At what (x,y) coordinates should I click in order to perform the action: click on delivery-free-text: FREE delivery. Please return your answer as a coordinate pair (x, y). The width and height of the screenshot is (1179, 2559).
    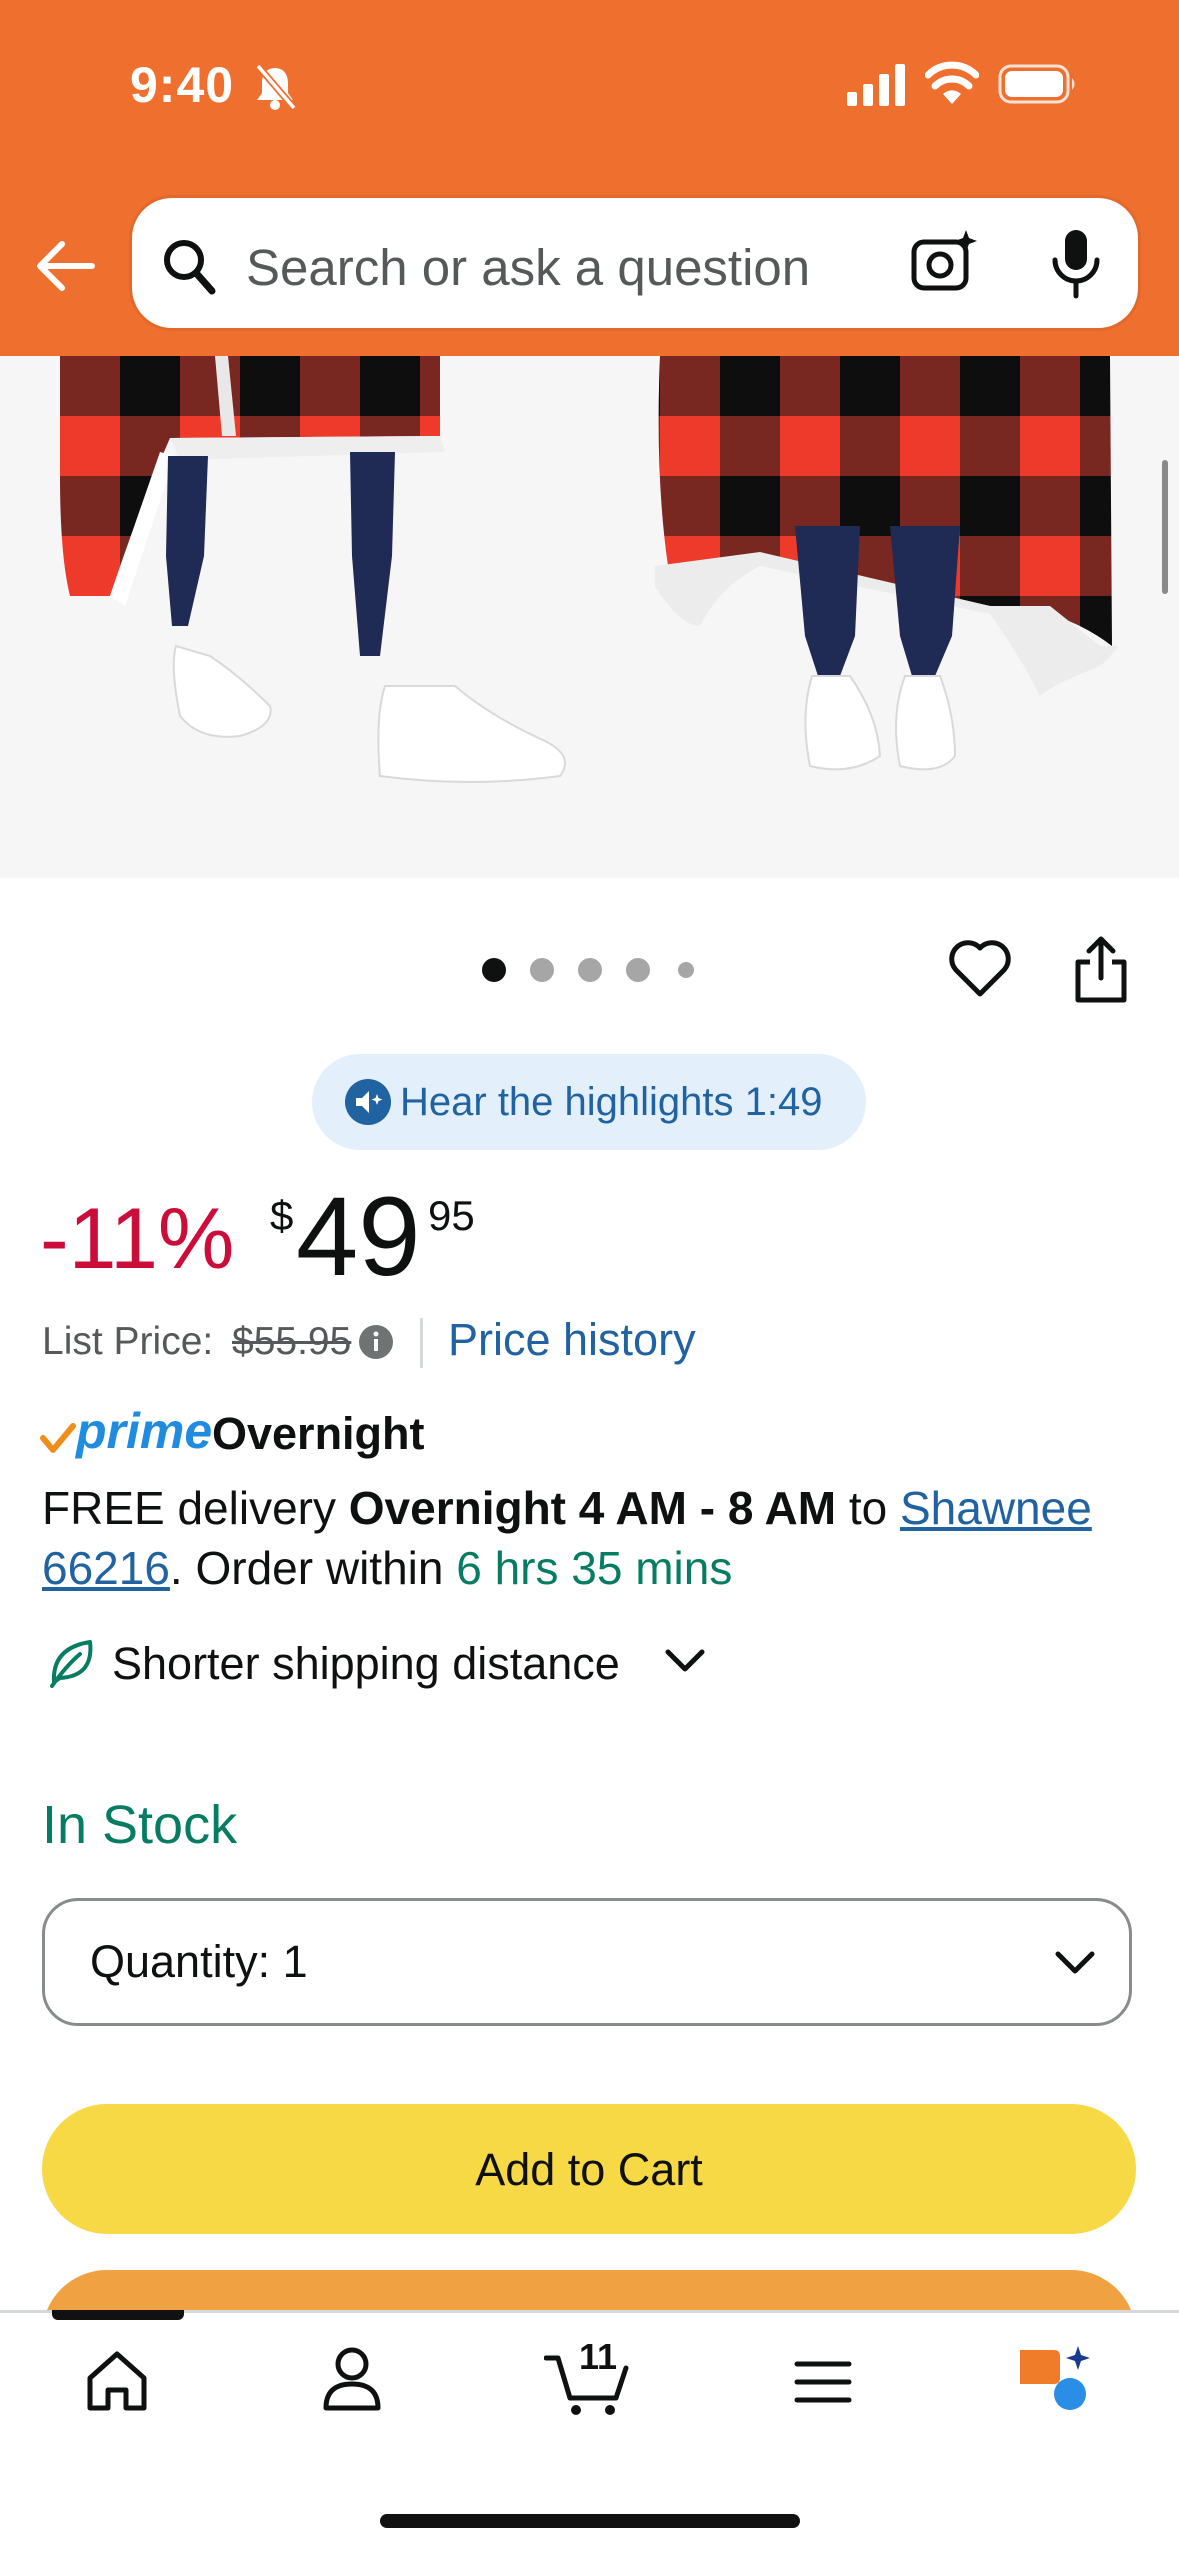
    Looking at the image, I should click on (195, 1508).